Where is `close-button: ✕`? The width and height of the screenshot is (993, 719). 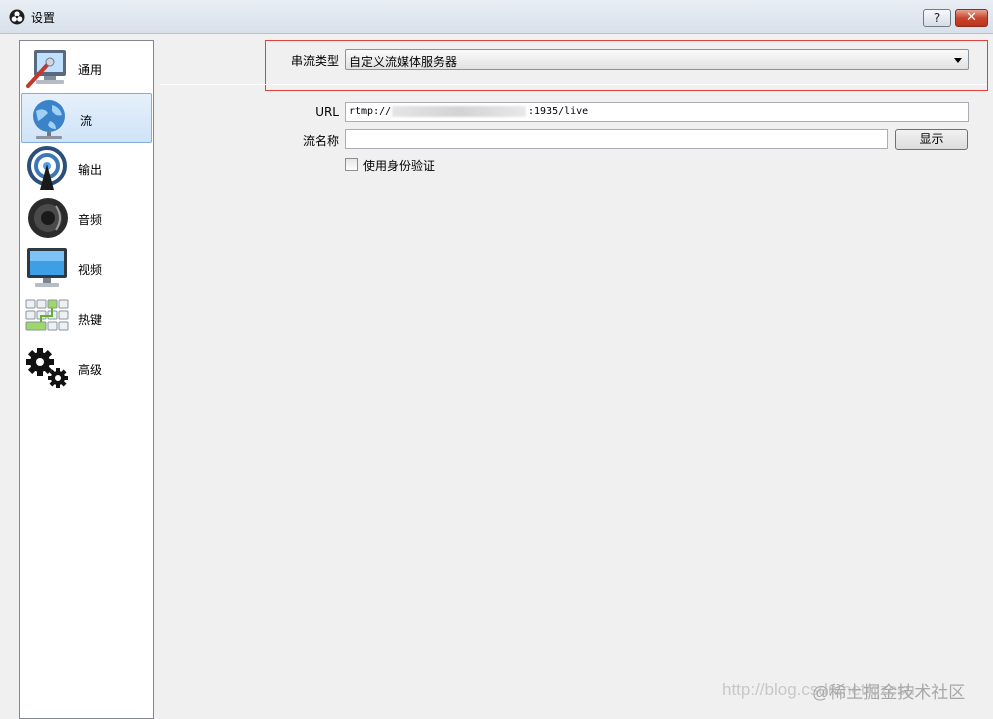
close-button: ✕ is located at coordinates (971, 18).